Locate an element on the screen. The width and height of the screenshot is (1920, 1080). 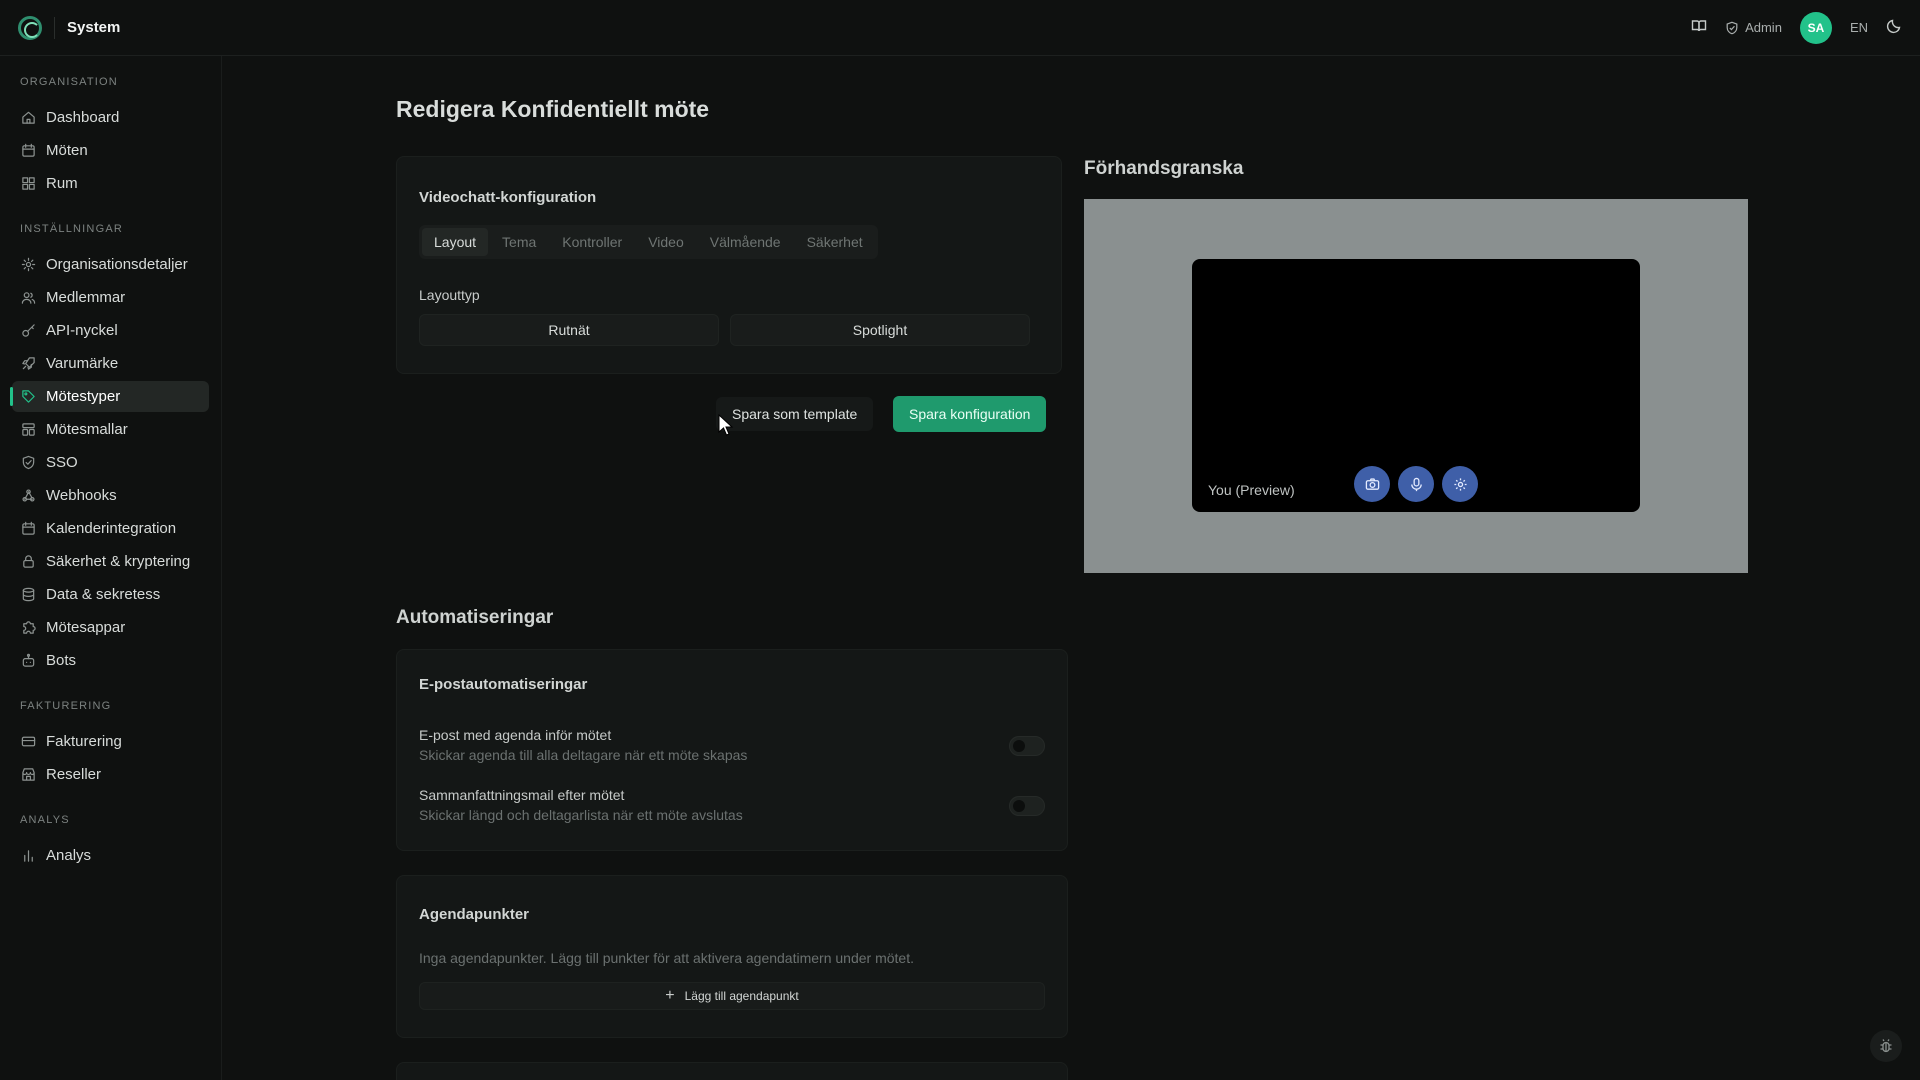
agenda-title: Agendapunkter is located at coordinates (474, 914).